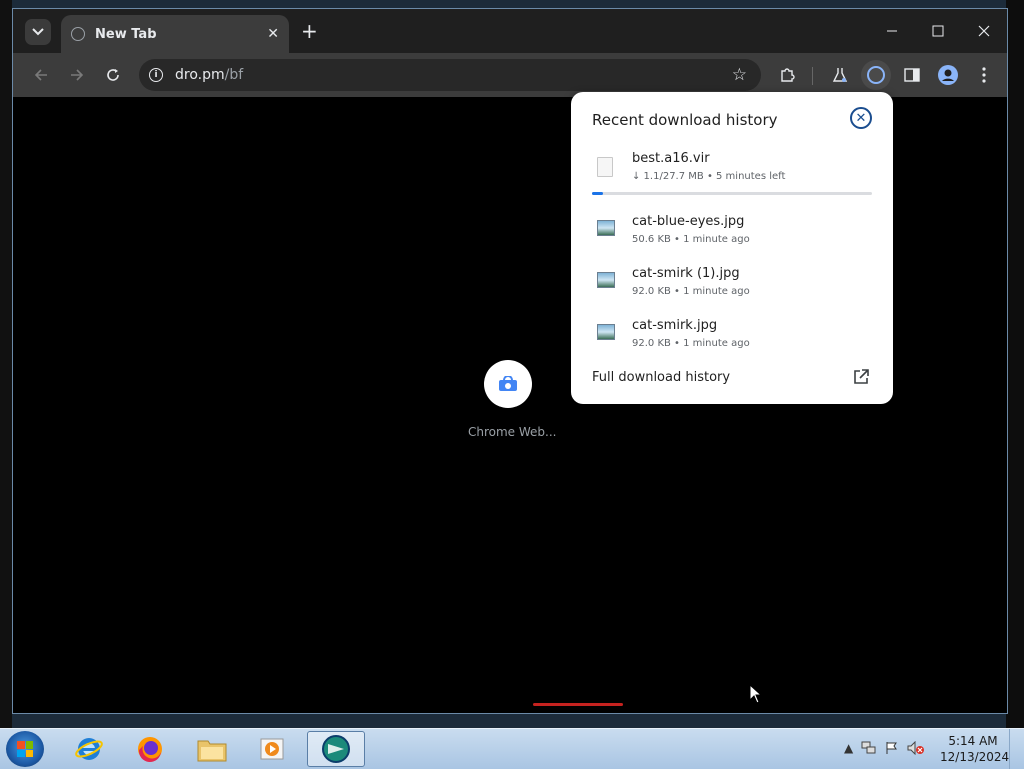  I want to click on firefox-icon, so click(150, 750).